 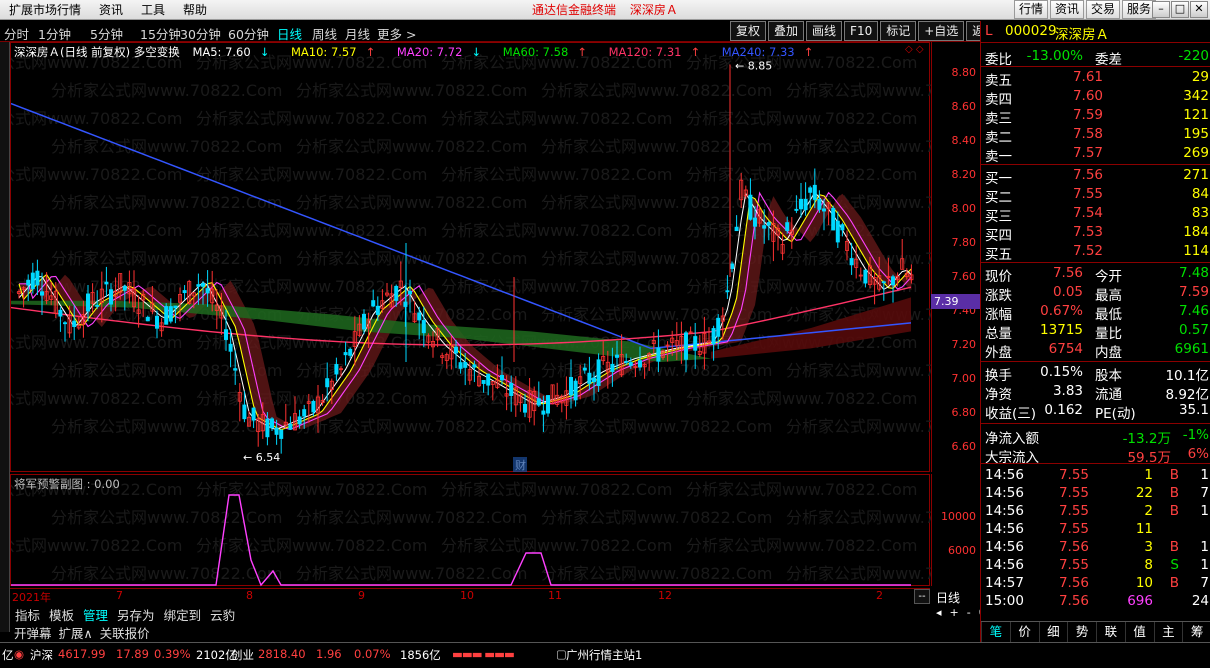 What do you see at coordinates (610, 10) in the screenshot?
I see `app-title: 通达信金融终端 深深房Ａ` at bounding box center [610, 10].